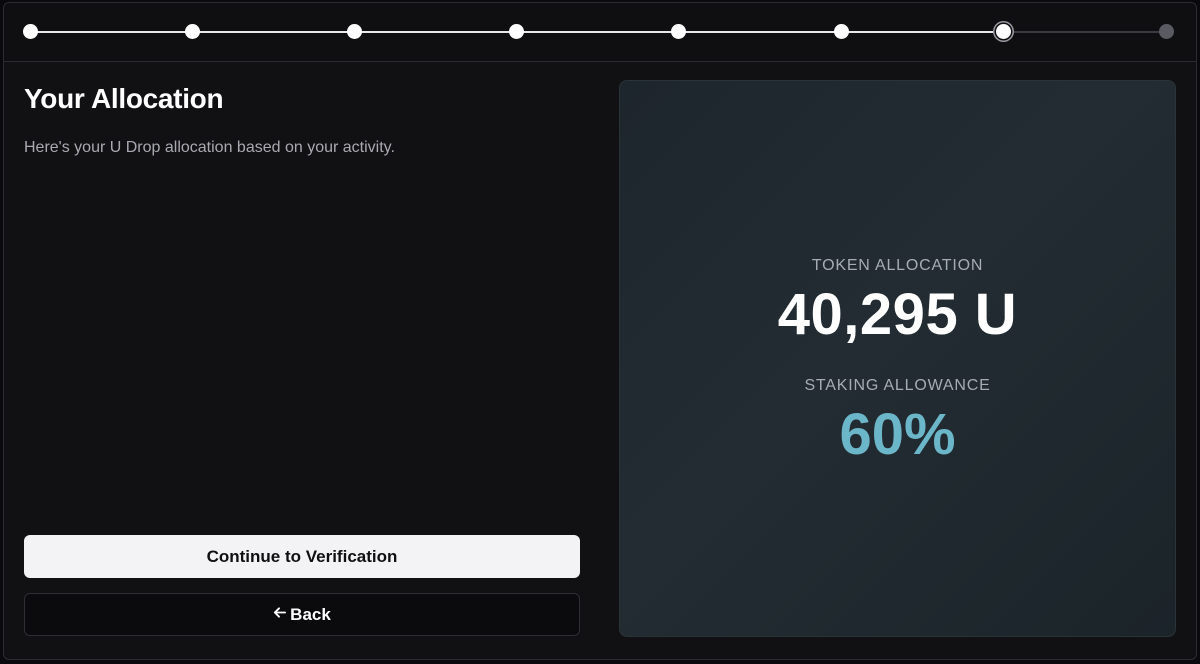 Image resolution: width=1200 pixels, height=664 pixels. I want to click on continue-to-verification-button: Continue to Verification, so click(302, 556).